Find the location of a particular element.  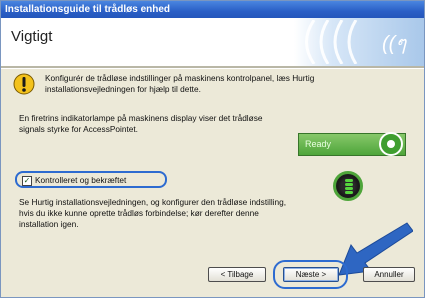

next-button: Næste > is located at coordinates (311, 274).